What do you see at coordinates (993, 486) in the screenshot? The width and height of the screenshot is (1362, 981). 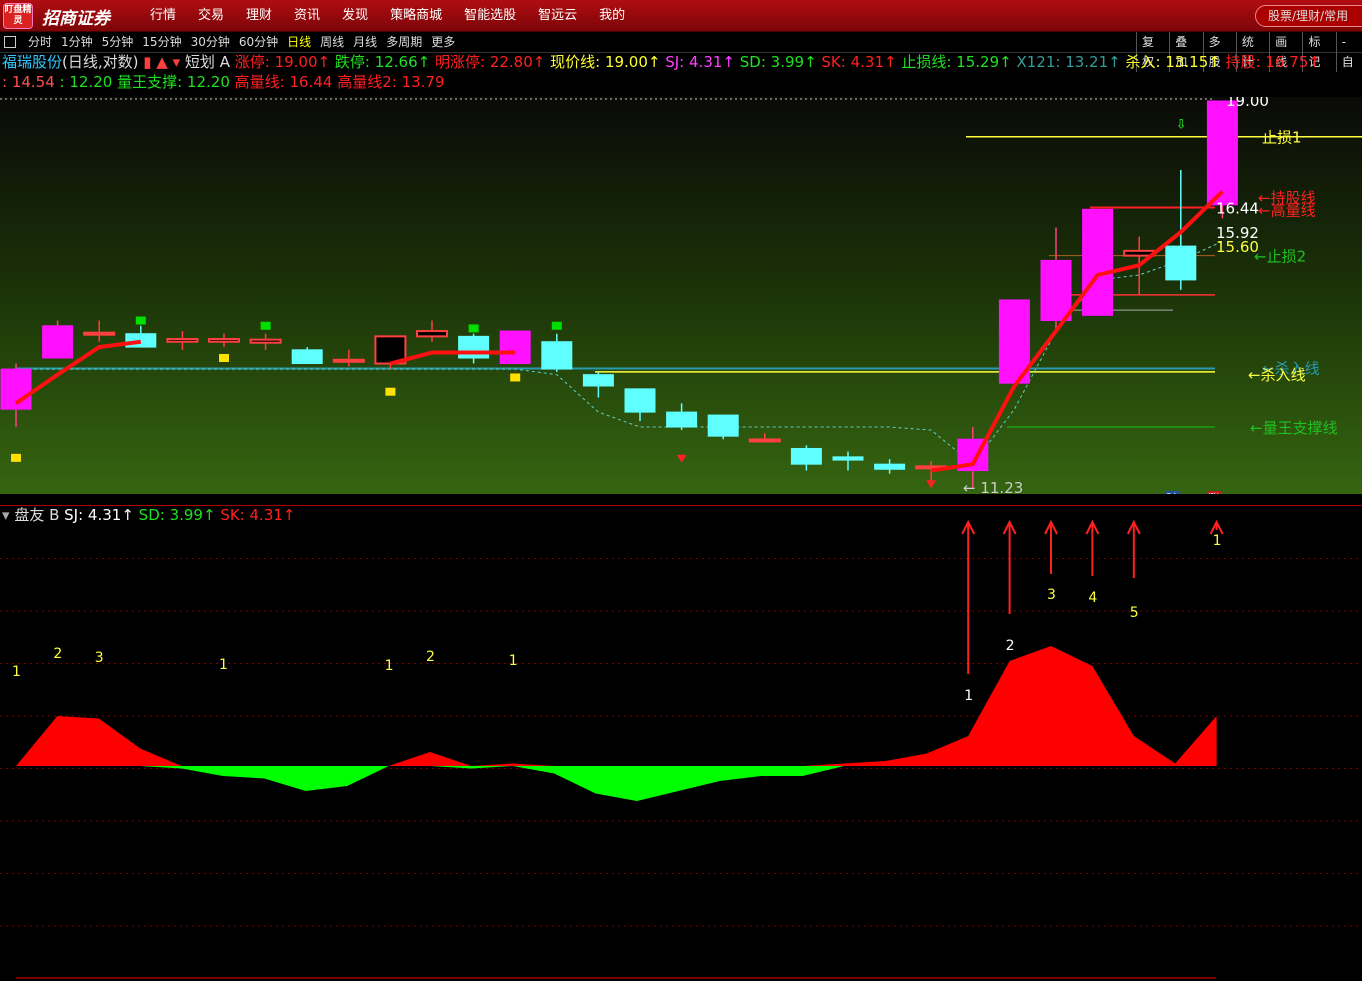 I see `price-label-low: ← 11.23` at bounding box center [993, 486].